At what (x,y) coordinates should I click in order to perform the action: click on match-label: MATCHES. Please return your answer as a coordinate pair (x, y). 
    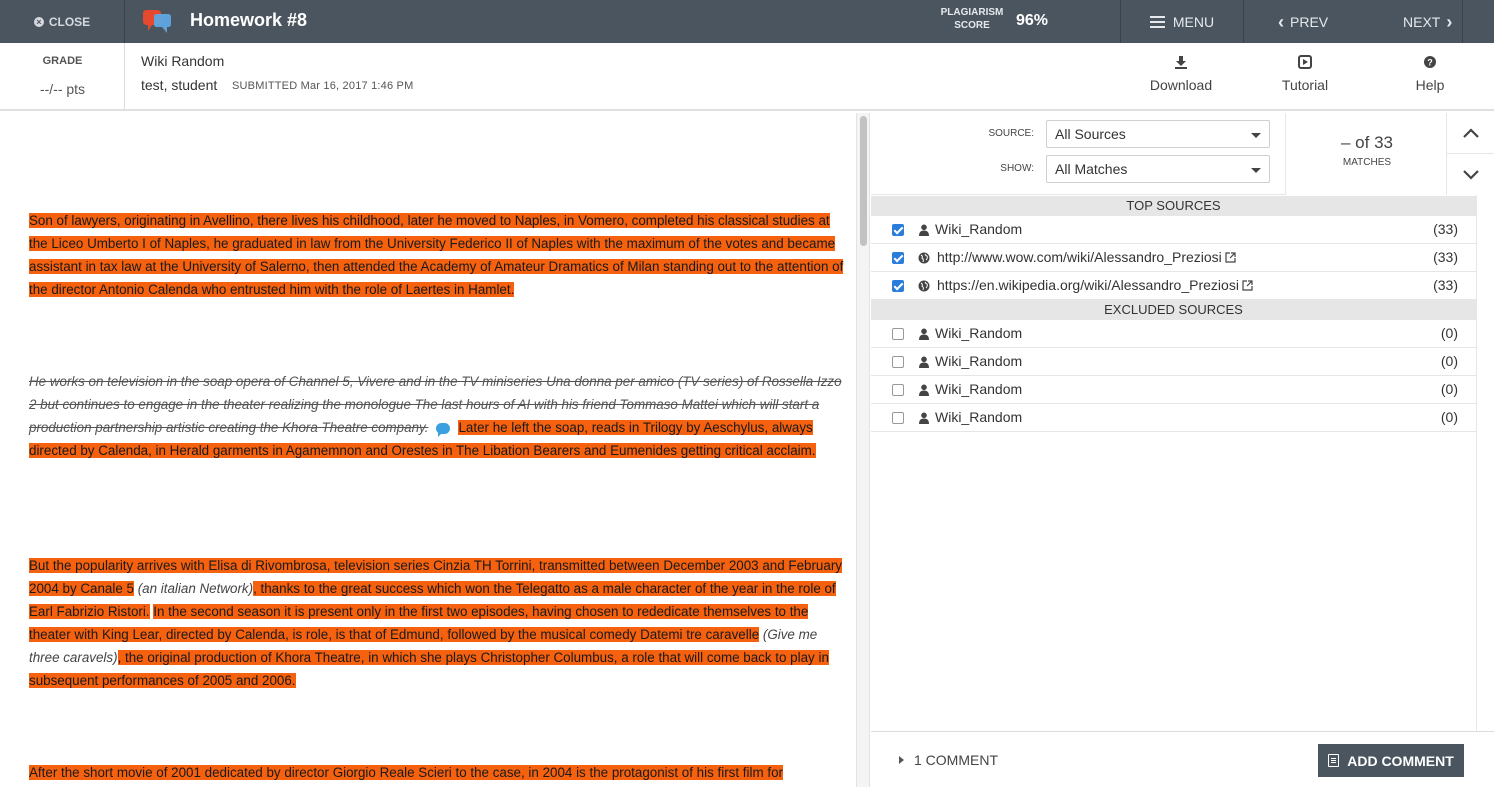
    Looking at the image, I should click on (1367, 162).